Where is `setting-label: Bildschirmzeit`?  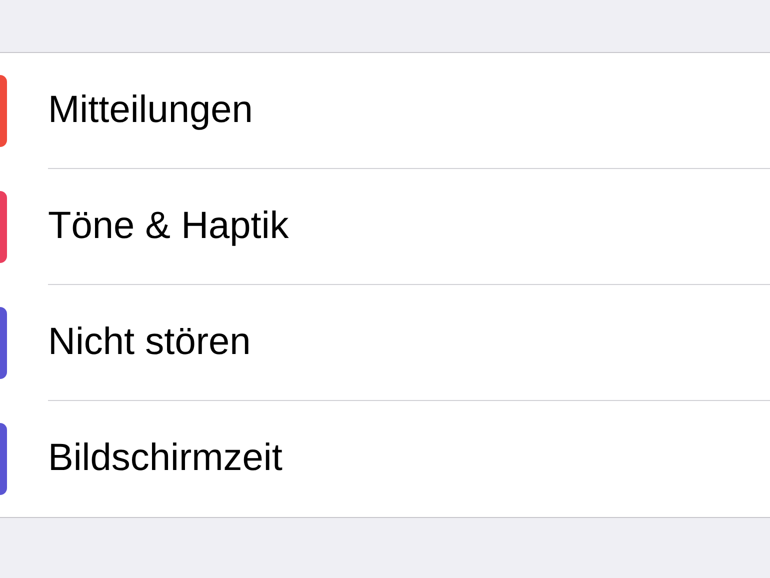
setting-label: Bildschirmzeit is located at coordinates (165, 459).